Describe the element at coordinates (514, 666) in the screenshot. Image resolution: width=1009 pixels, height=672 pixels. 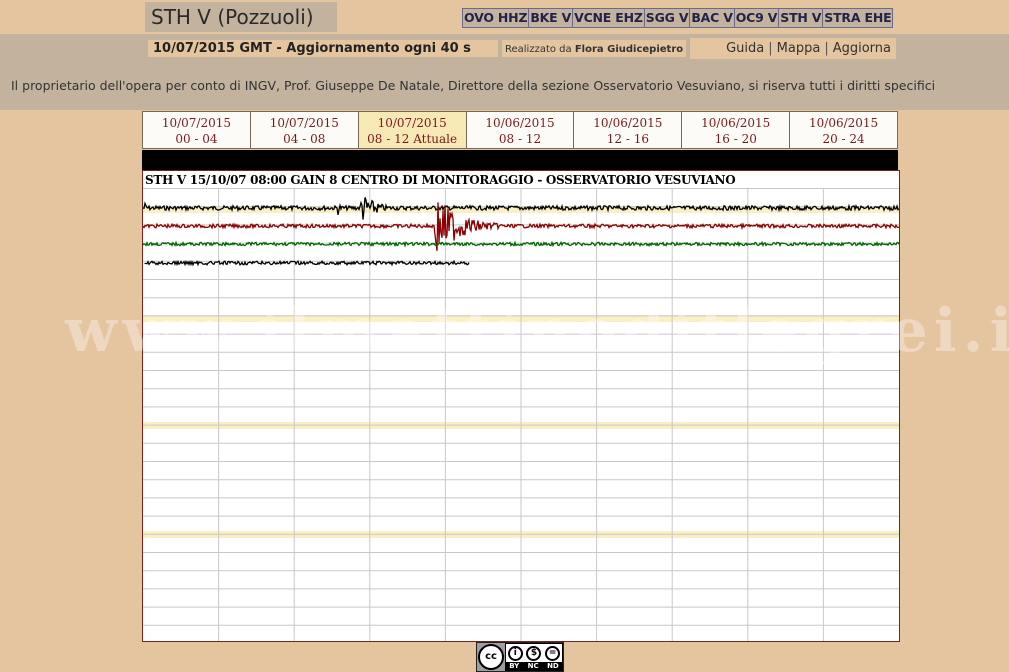
I see `license-term-by: BY` at that location.